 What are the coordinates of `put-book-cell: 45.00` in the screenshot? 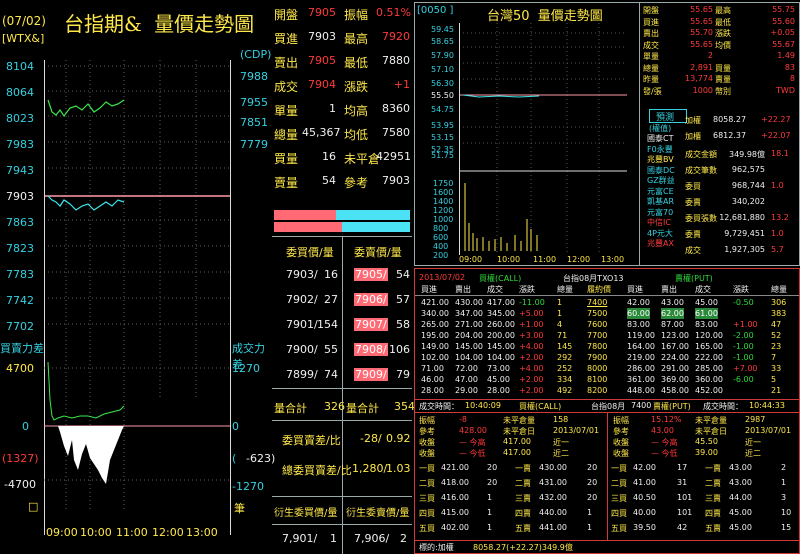 It's located at (740, 512).